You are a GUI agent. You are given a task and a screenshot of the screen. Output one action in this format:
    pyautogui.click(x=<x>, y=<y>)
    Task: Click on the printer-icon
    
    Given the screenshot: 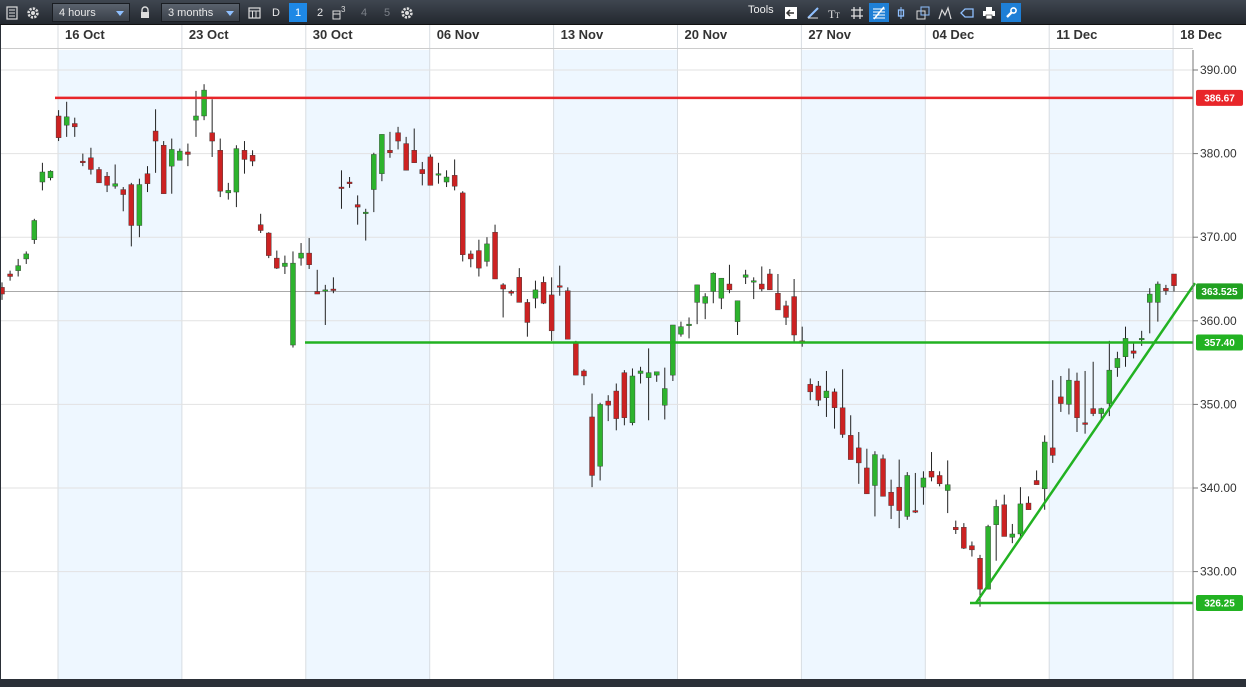 What is the action you would take?
    pyautogui.click(x=989, y=12)
    